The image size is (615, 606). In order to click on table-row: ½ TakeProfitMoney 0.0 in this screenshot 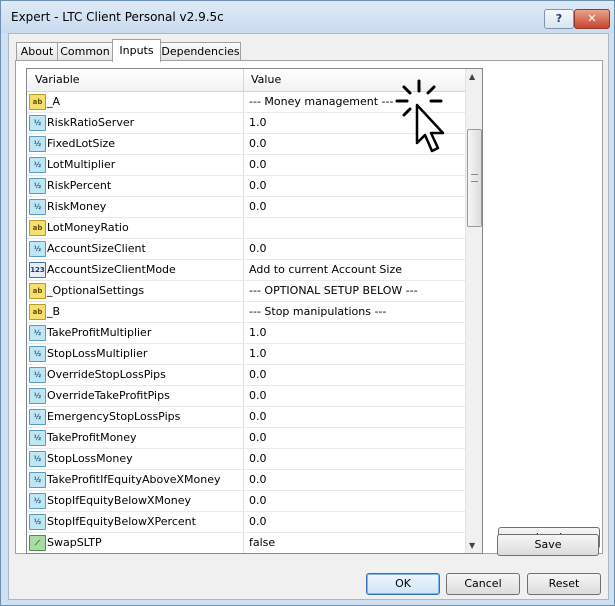, I will do `click(246, 438)`.